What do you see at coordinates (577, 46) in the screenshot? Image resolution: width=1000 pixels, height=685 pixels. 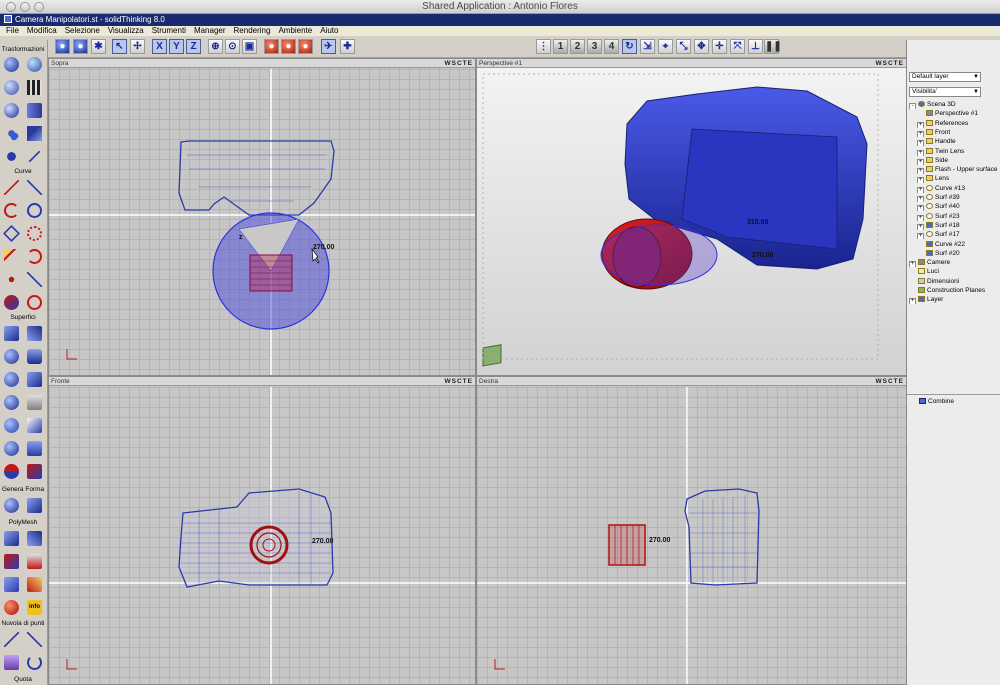 I see `view-2-button: 2` at bounding box center [577, 46].